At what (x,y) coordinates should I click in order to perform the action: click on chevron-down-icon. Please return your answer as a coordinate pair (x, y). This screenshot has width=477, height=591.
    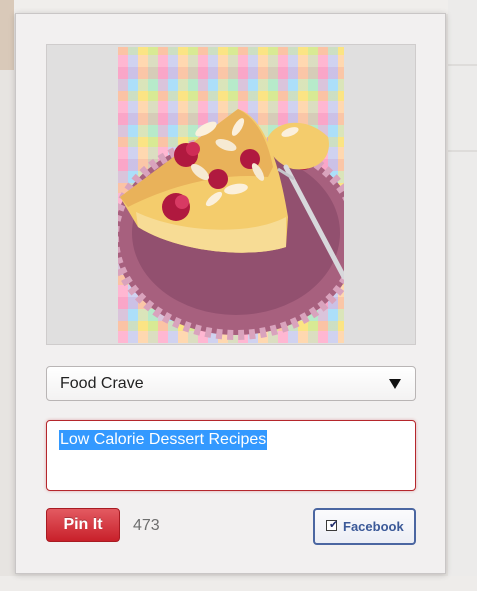
    Looking at the image, I should click on (395, 384).